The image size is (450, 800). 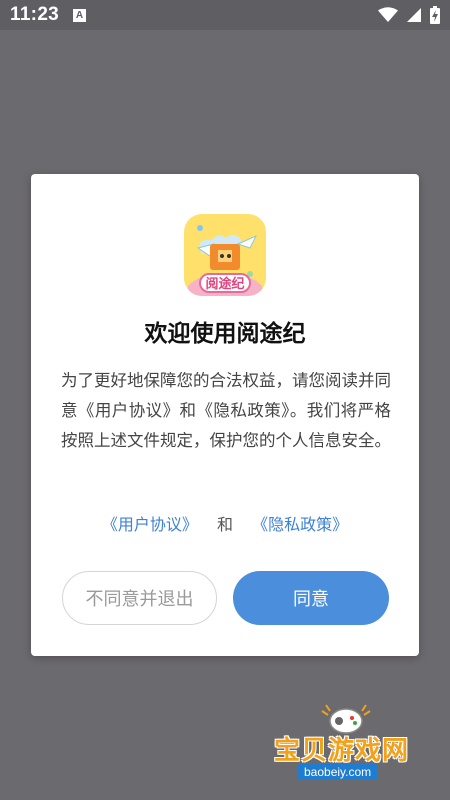 I want to click on battery-charging-icon, so click(x=435, y=15).